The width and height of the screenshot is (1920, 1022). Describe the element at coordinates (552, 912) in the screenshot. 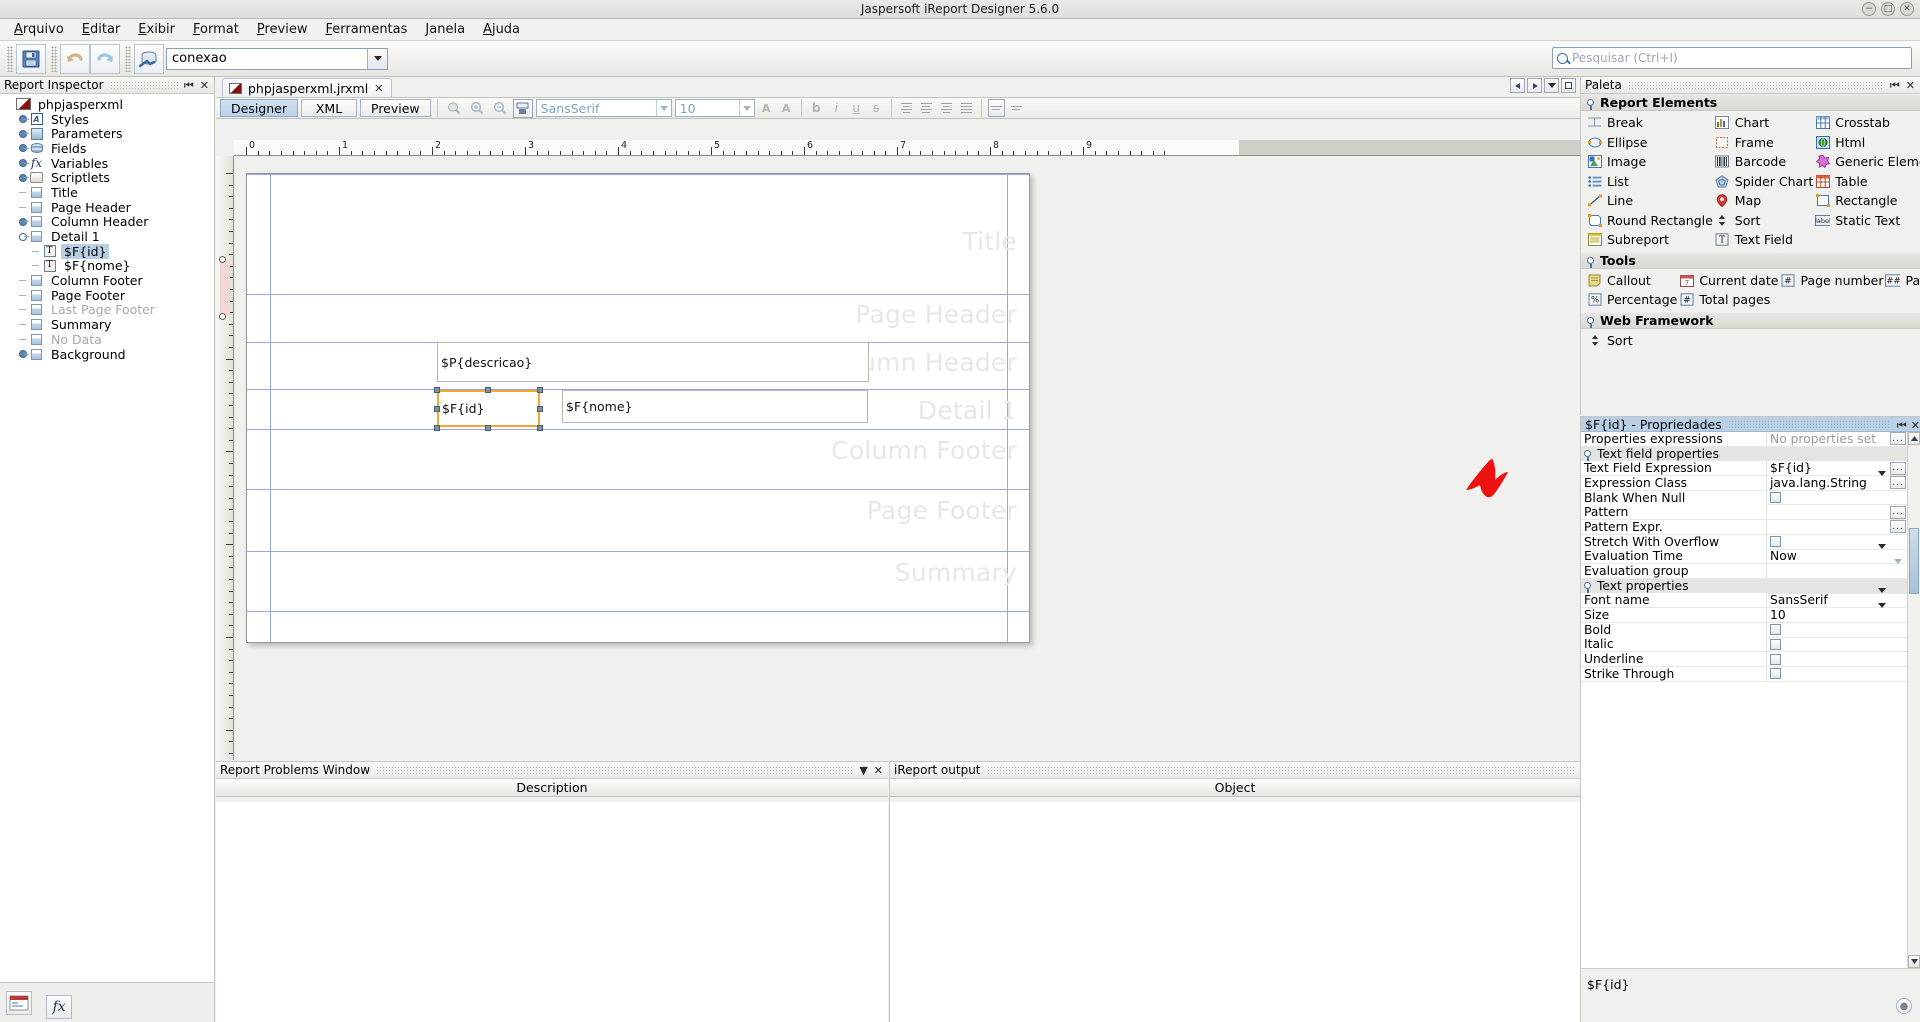

I see `problems-table-body` at that location.